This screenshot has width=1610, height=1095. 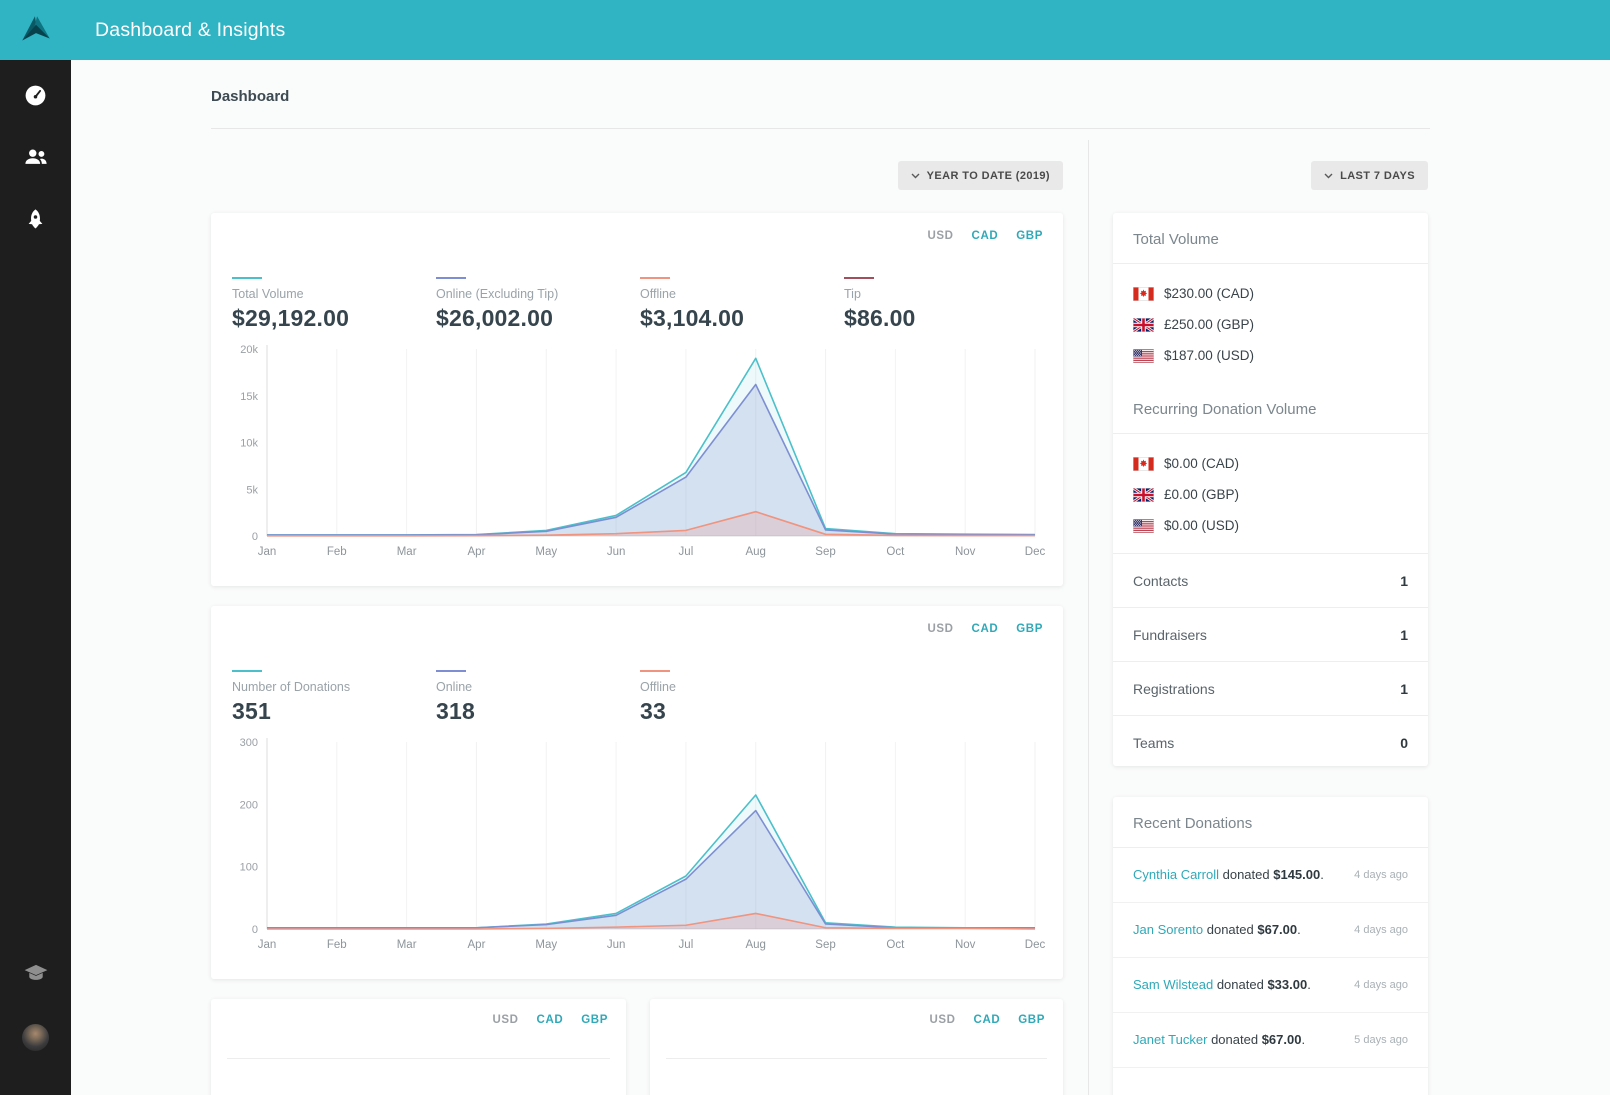 What do you see at coordinates (249, 397) in the screenshot?
I see `svg-text: 15k` at bounding box center [249, 397].